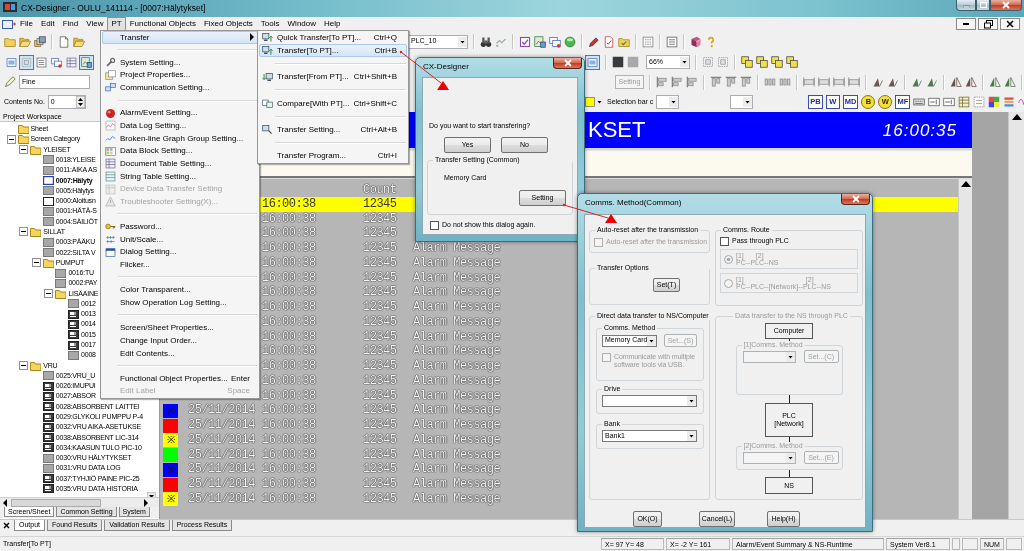  Describe the element at coordinates (6, 525) in the screenshot. I see `close-icon` at that location.